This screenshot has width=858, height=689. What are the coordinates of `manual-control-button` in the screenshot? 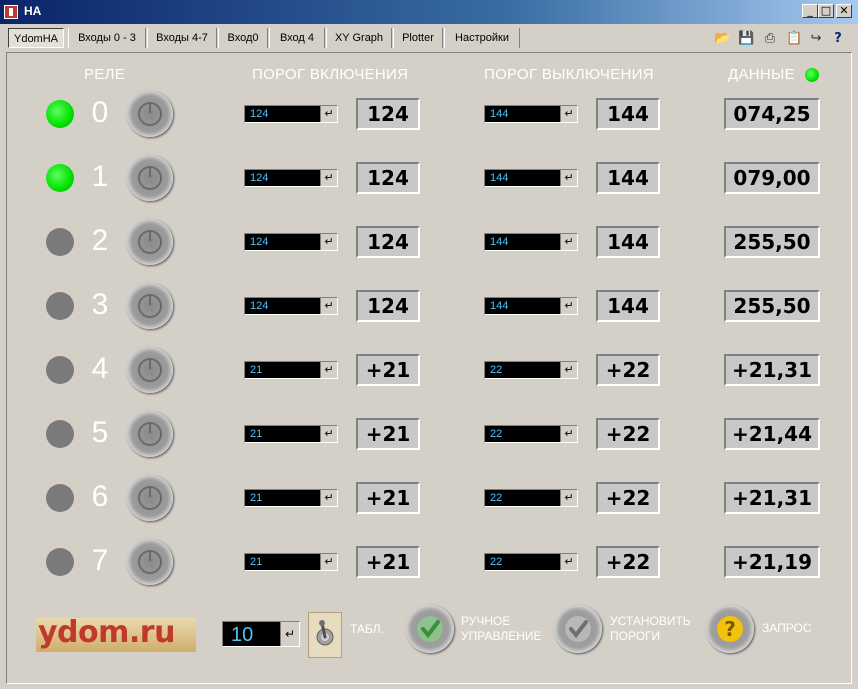 It's located at (430, 629).